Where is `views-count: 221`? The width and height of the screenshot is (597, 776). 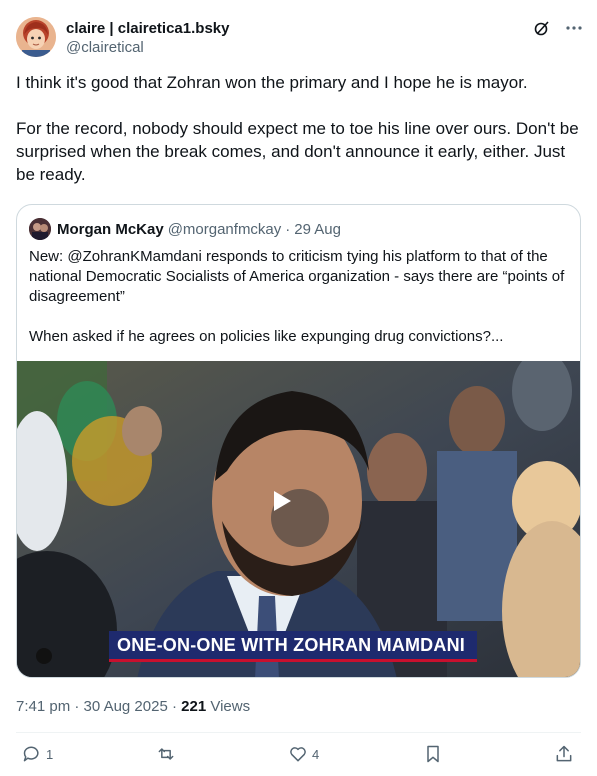
views-count: 221 is located at coordinates (194, 706).